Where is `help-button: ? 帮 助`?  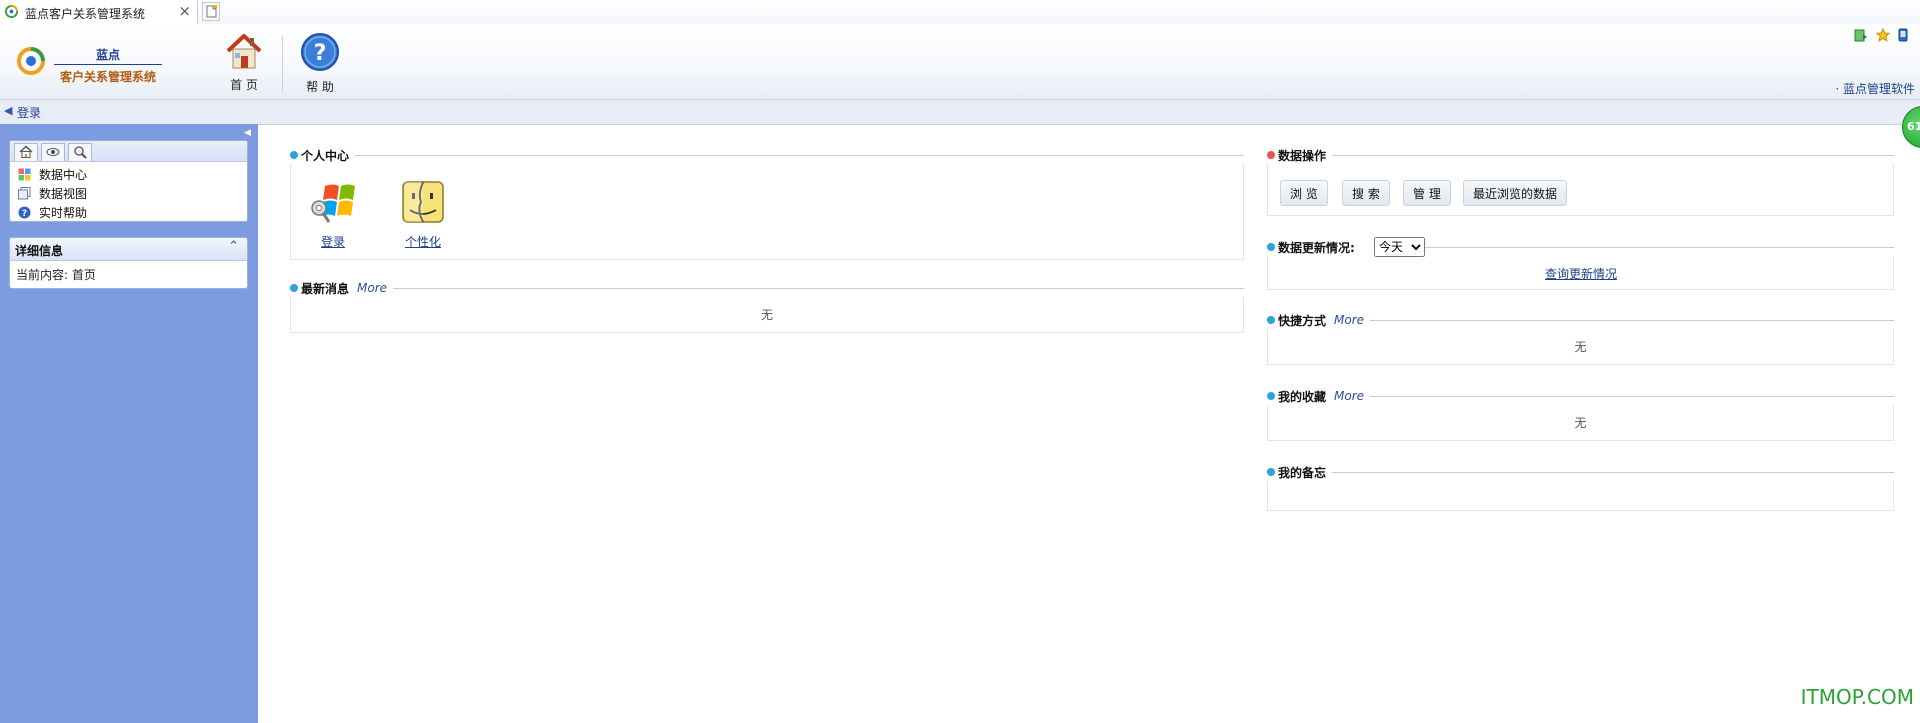 help-button: ? 帮 助 is located at coordinates (320, 63).